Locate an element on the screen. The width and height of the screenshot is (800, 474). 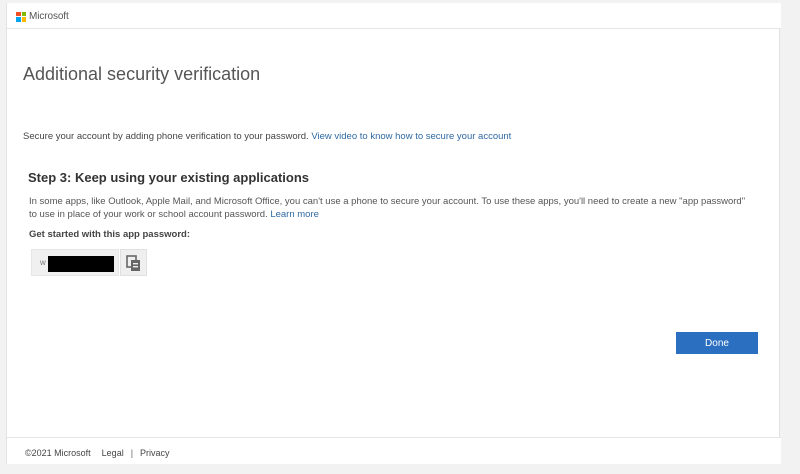
learn-more-link: Learn more is located at coordinates (294, 214).